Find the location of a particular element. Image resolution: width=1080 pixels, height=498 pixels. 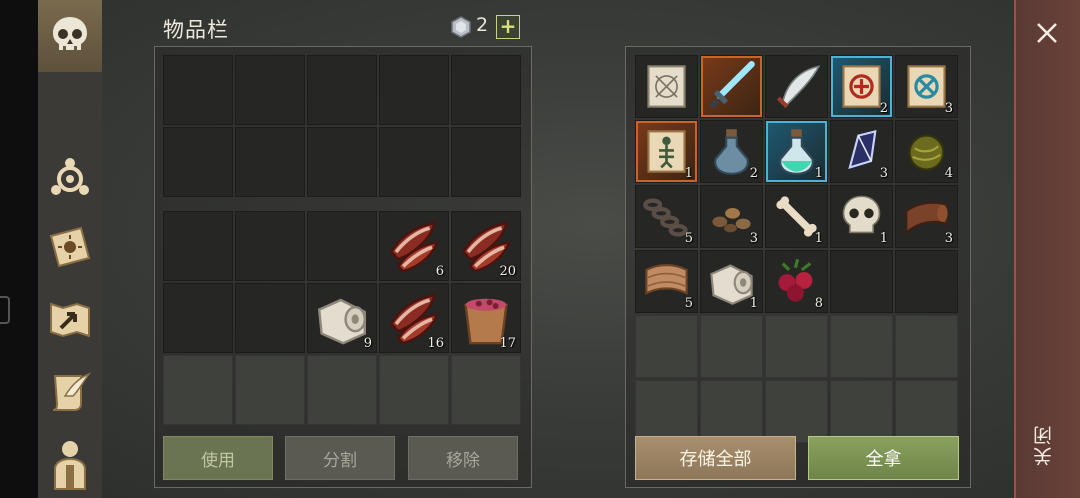

sun-book-icon is located at coordinates (70, 247).